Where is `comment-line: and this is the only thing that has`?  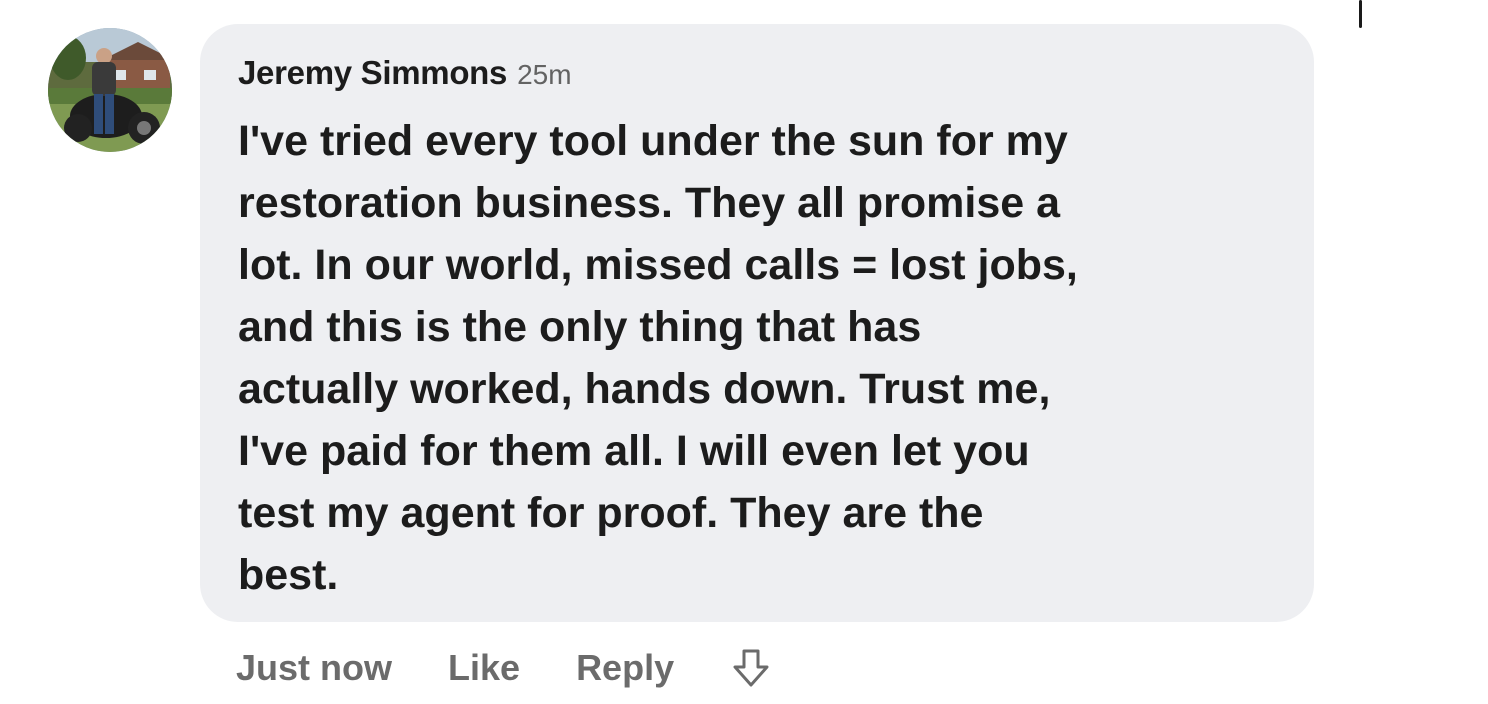 comment-line: and this is the only thing that has is located at coordinates (580, 327).